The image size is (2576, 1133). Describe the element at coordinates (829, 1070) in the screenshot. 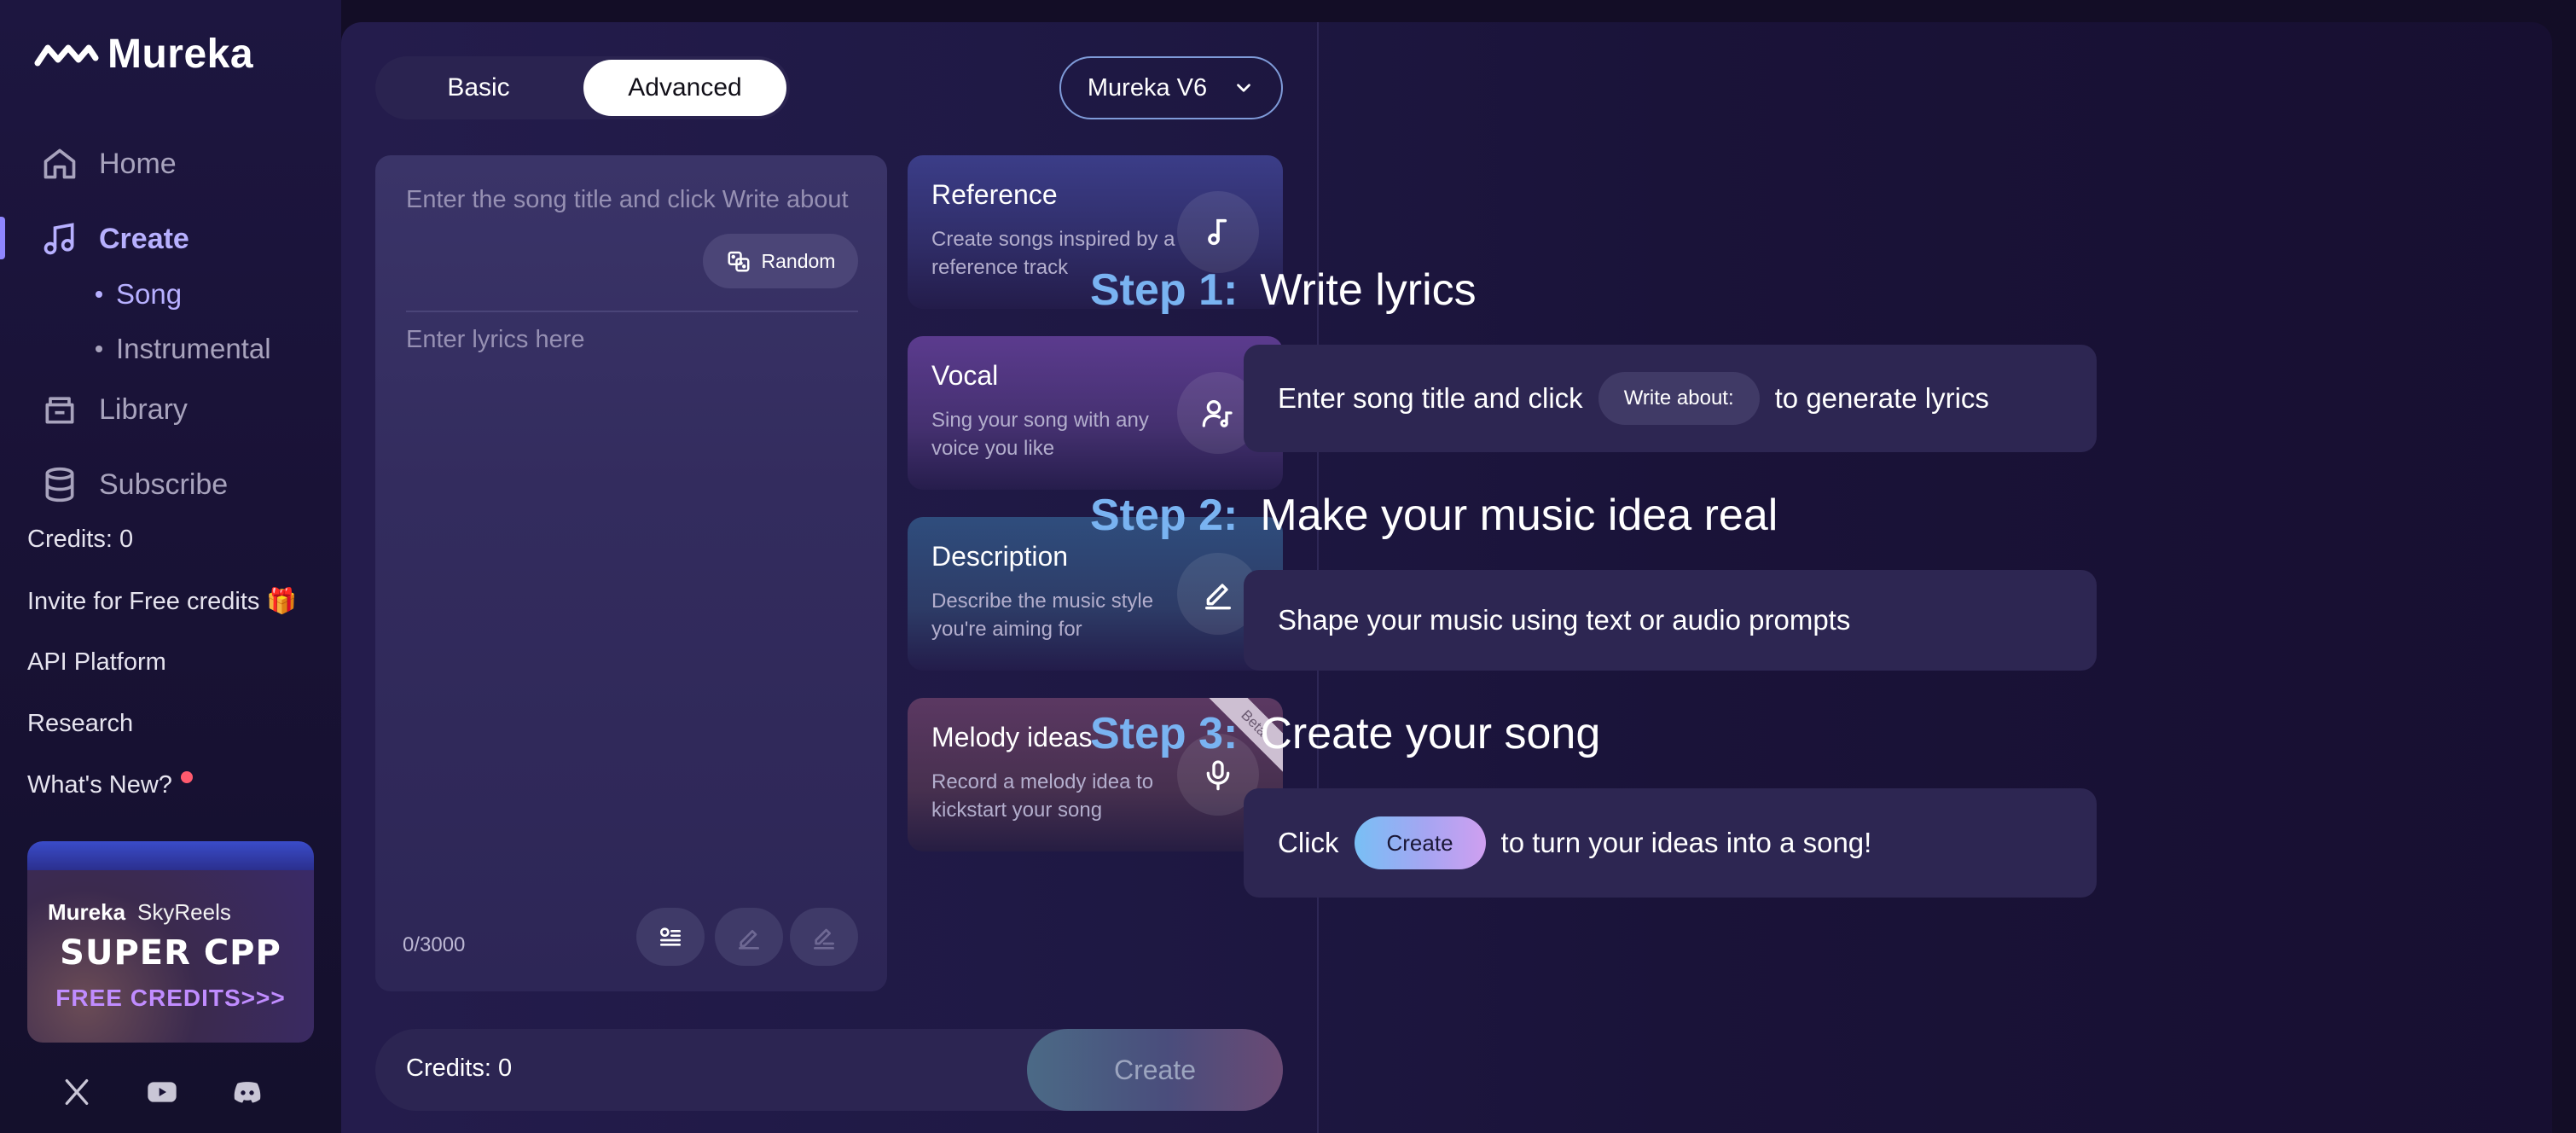

I see `bottom-bar: Credits: 0 Create` at that location.